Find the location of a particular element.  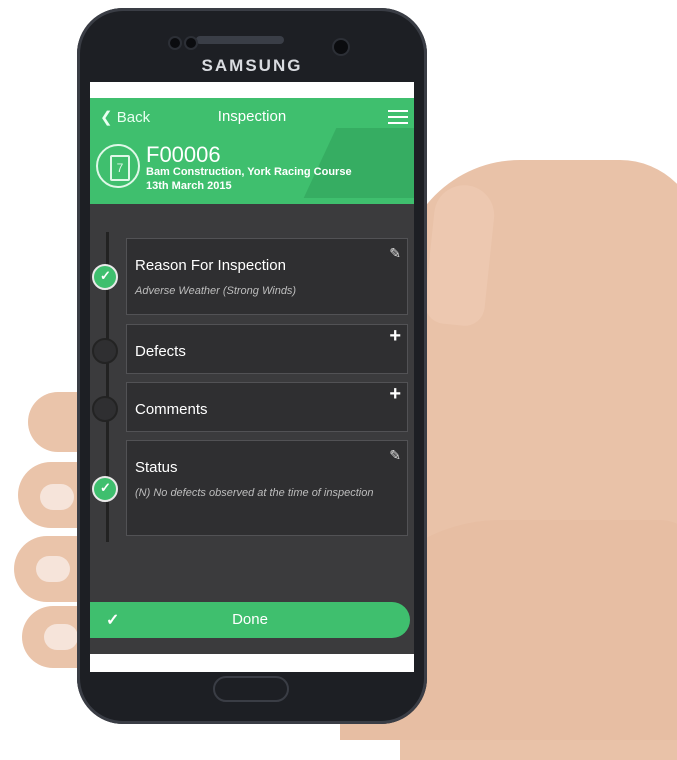

done-label: Done is located at coordinates (250, 619).